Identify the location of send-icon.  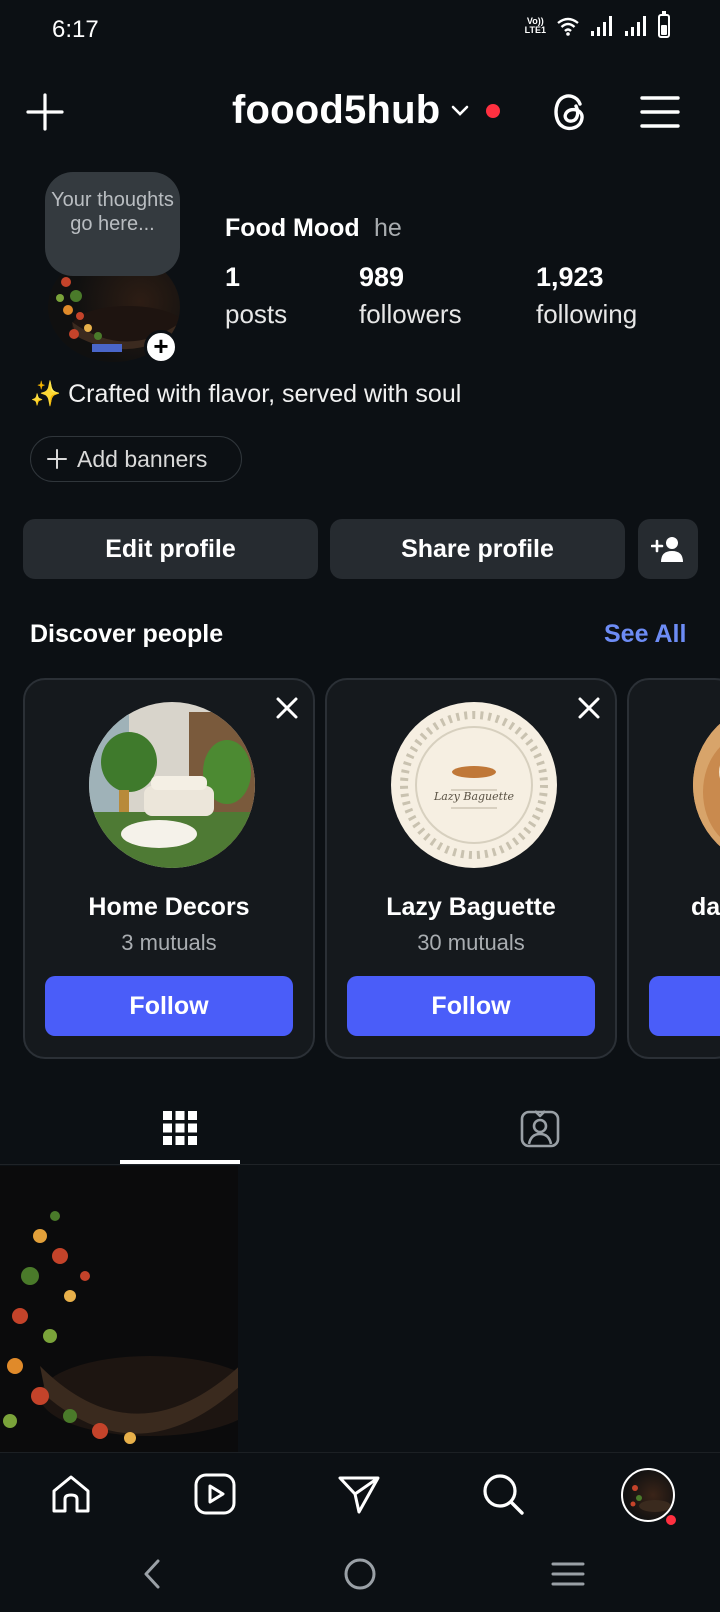
(359, 1495).